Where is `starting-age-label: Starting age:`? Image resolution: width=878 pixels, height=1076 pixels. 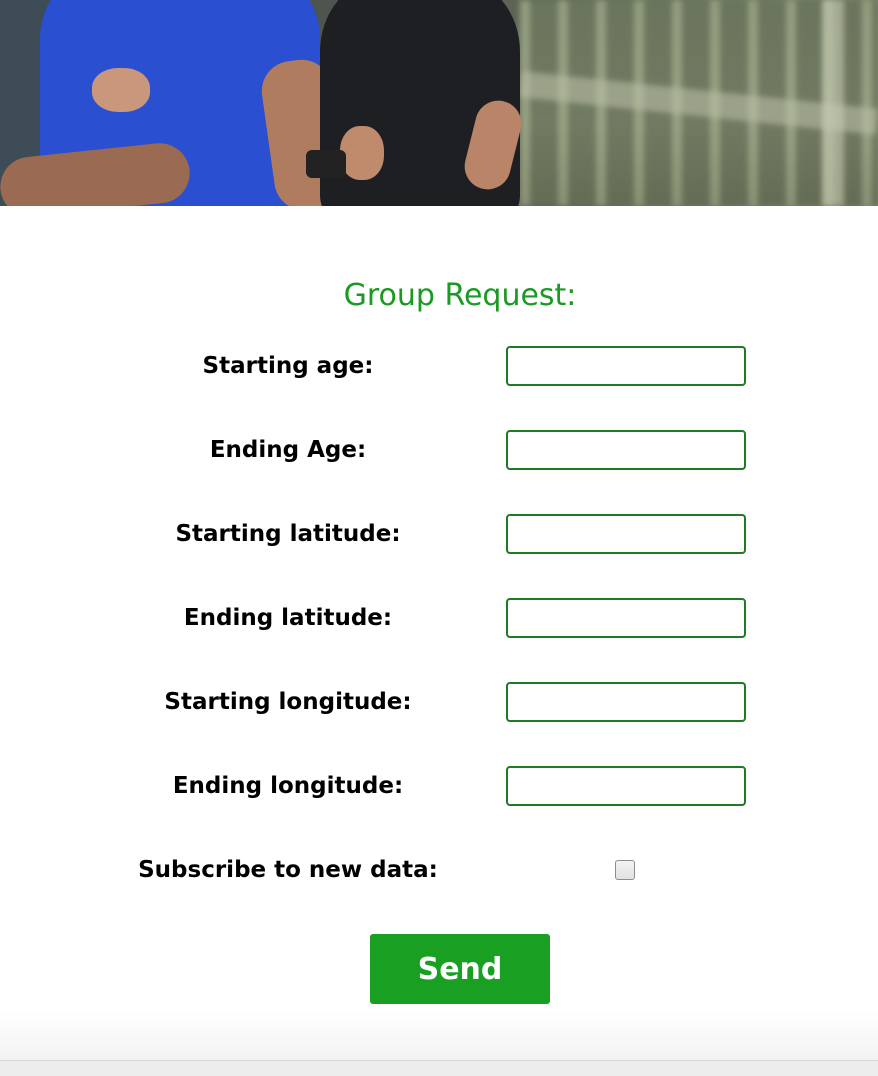 starting-age-label: Starting age: is located at coordinates (288, 366).